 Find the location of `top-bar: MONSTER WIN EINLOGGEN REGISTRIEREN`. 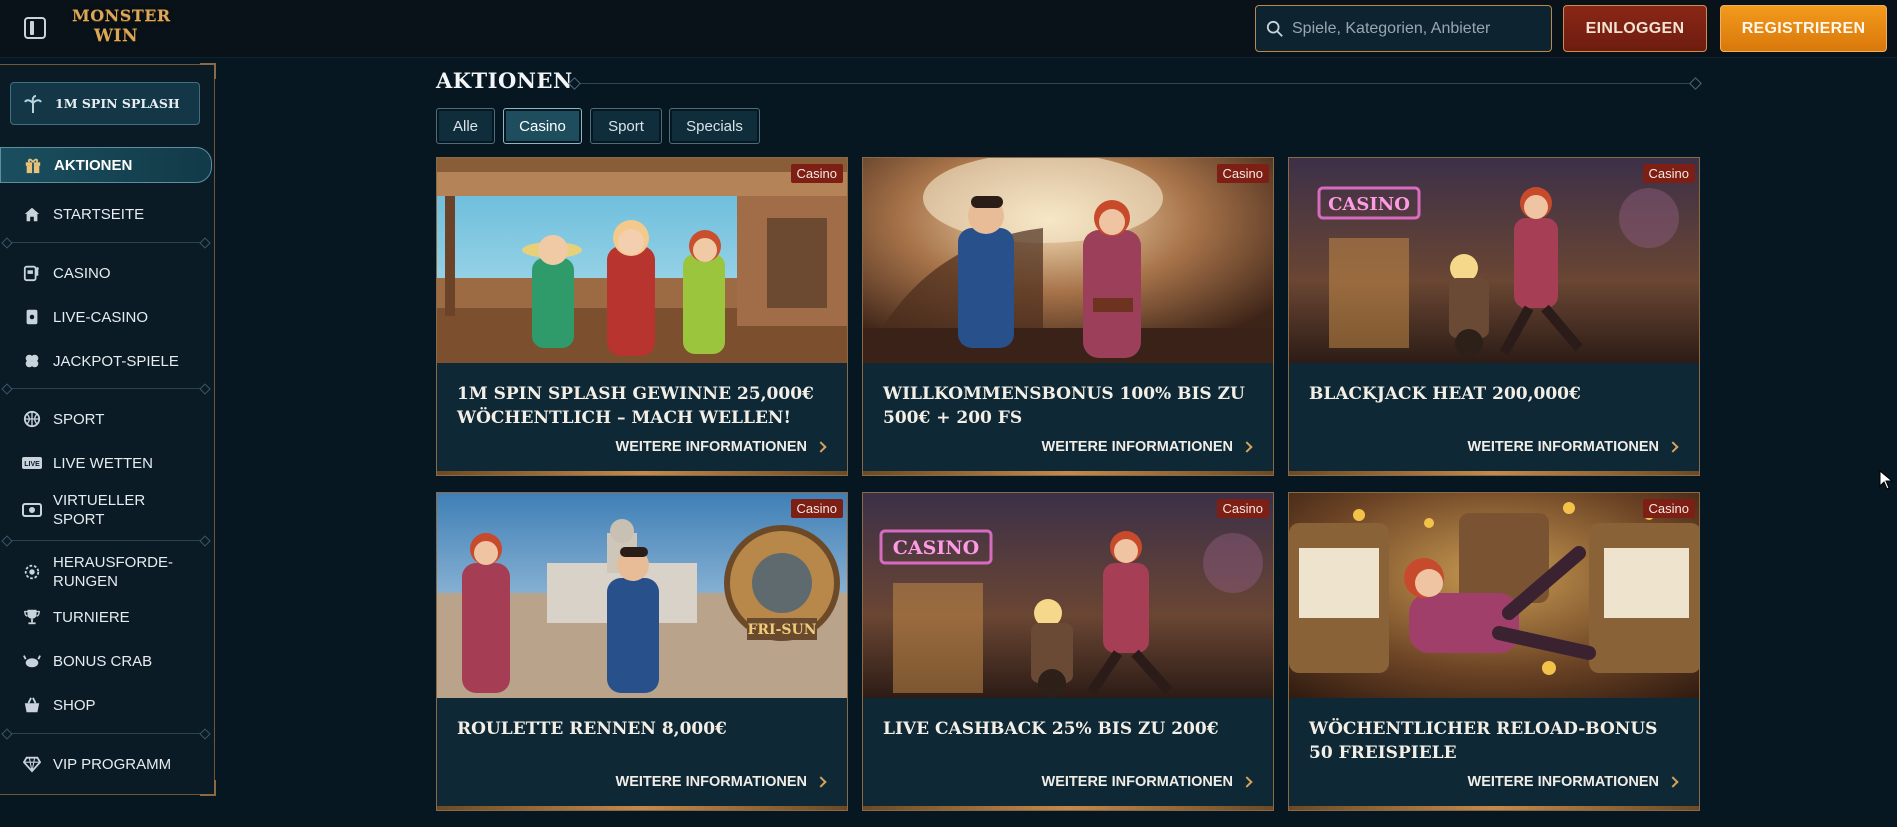

top-bar: MONSTER WIN EINLOGGEN REGISTRIEREN is located at coordinates (948, 29).